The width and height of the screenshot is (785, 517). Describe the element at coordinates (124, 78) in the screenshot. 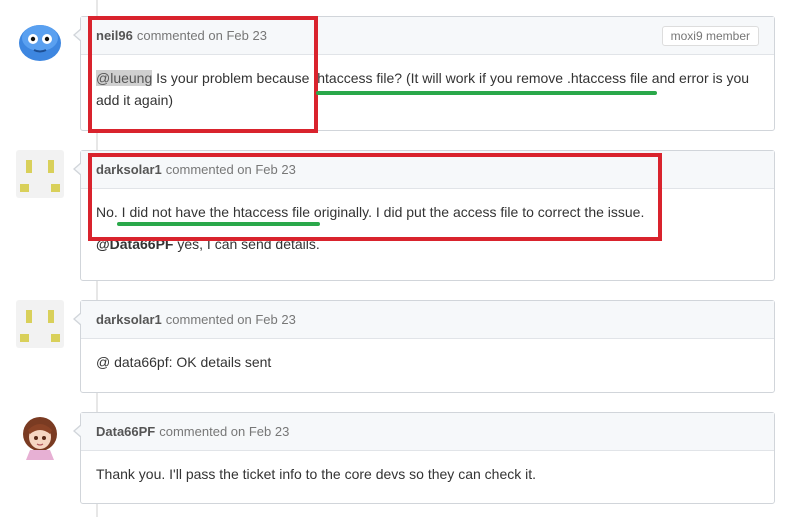

I see `user-mention-link: @lueung` at that location.